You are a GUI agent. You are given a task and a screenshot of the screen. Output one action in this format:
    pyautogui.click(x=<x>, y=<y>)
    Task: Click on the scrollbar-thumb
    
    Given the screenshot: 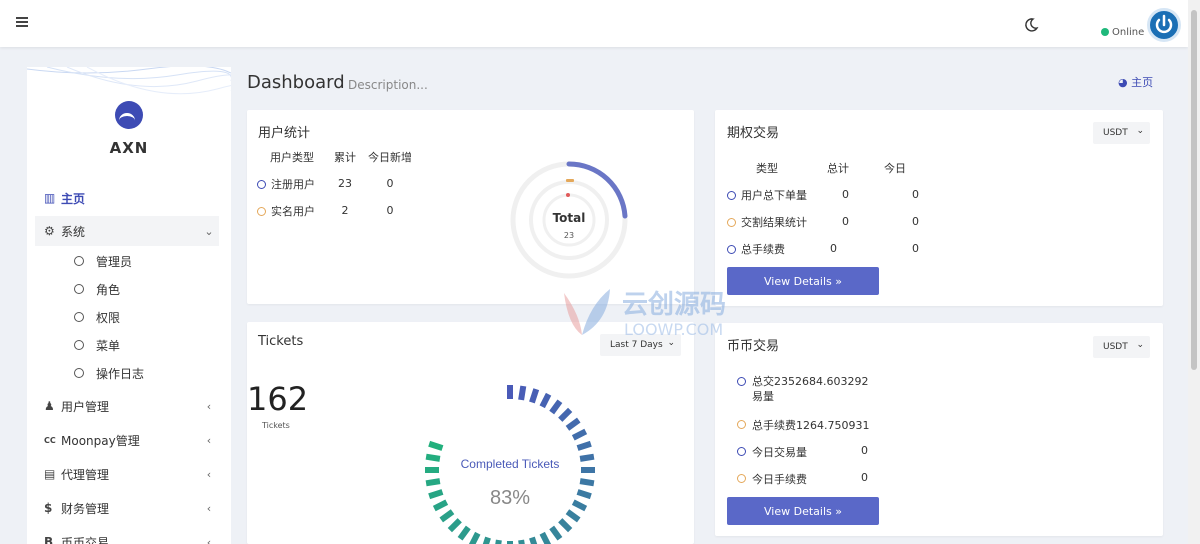 What is the action you would take?
    pyautogui.click(x=1194, y=190)
    